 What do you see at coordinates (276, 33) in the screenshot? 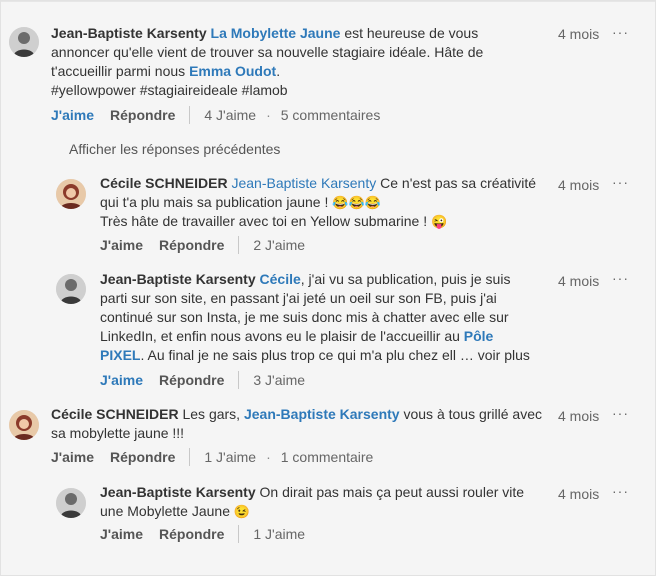
I see `mention-company: La Mobylette Jaune` at bounding box center [276, 33].